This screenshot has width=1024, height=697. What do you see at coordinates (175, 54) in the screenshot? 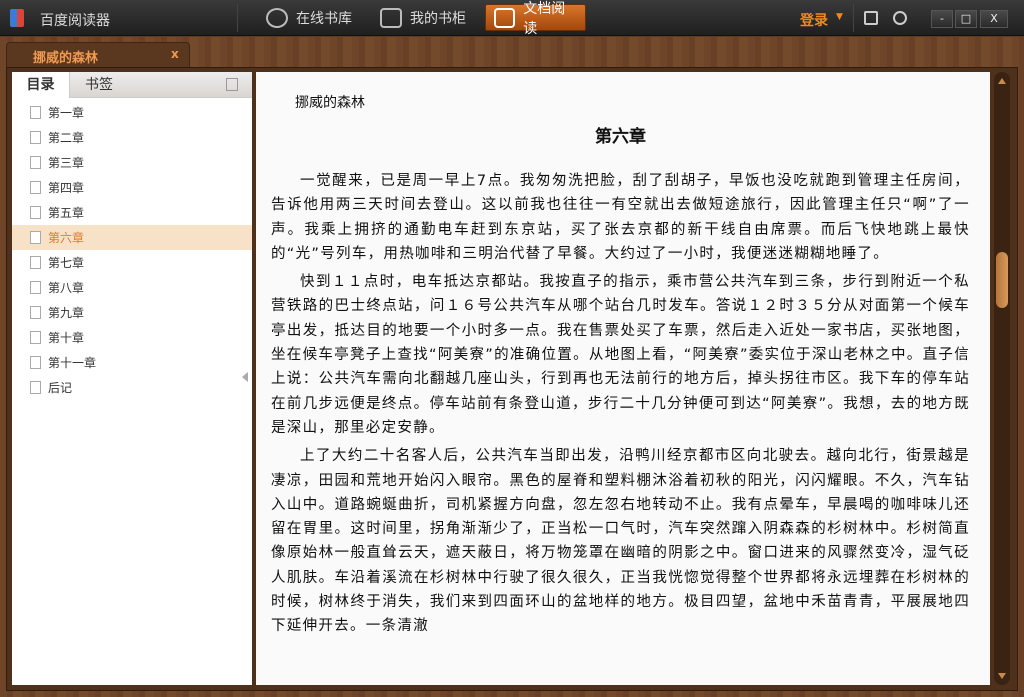
I see `close-tab-icon: x` at bounding box center [175, 54].